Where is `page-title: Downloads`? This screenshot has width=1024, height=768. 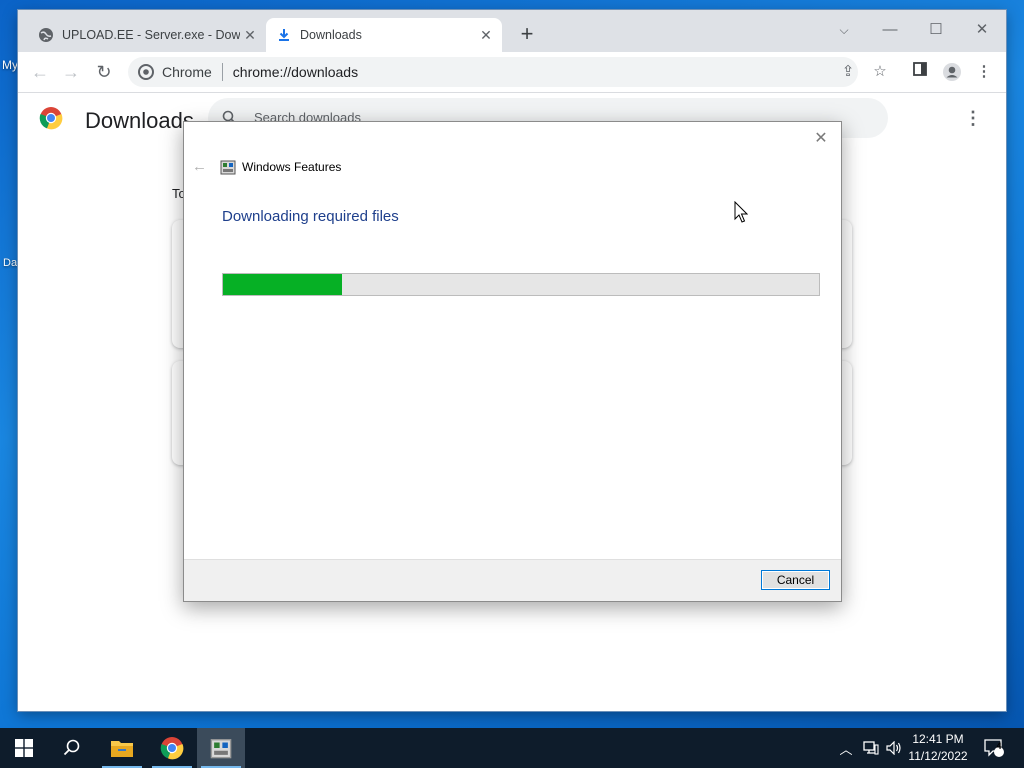
page-title: Downloads is located at coordinates (139, 120).